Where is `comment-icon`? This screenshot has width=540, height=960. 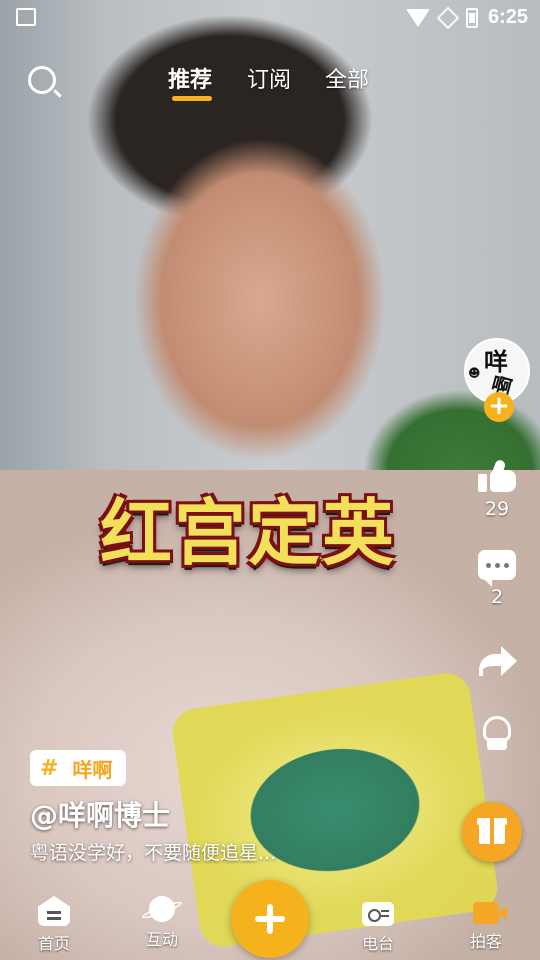 comment-icon is located at coordinates (497, 568).